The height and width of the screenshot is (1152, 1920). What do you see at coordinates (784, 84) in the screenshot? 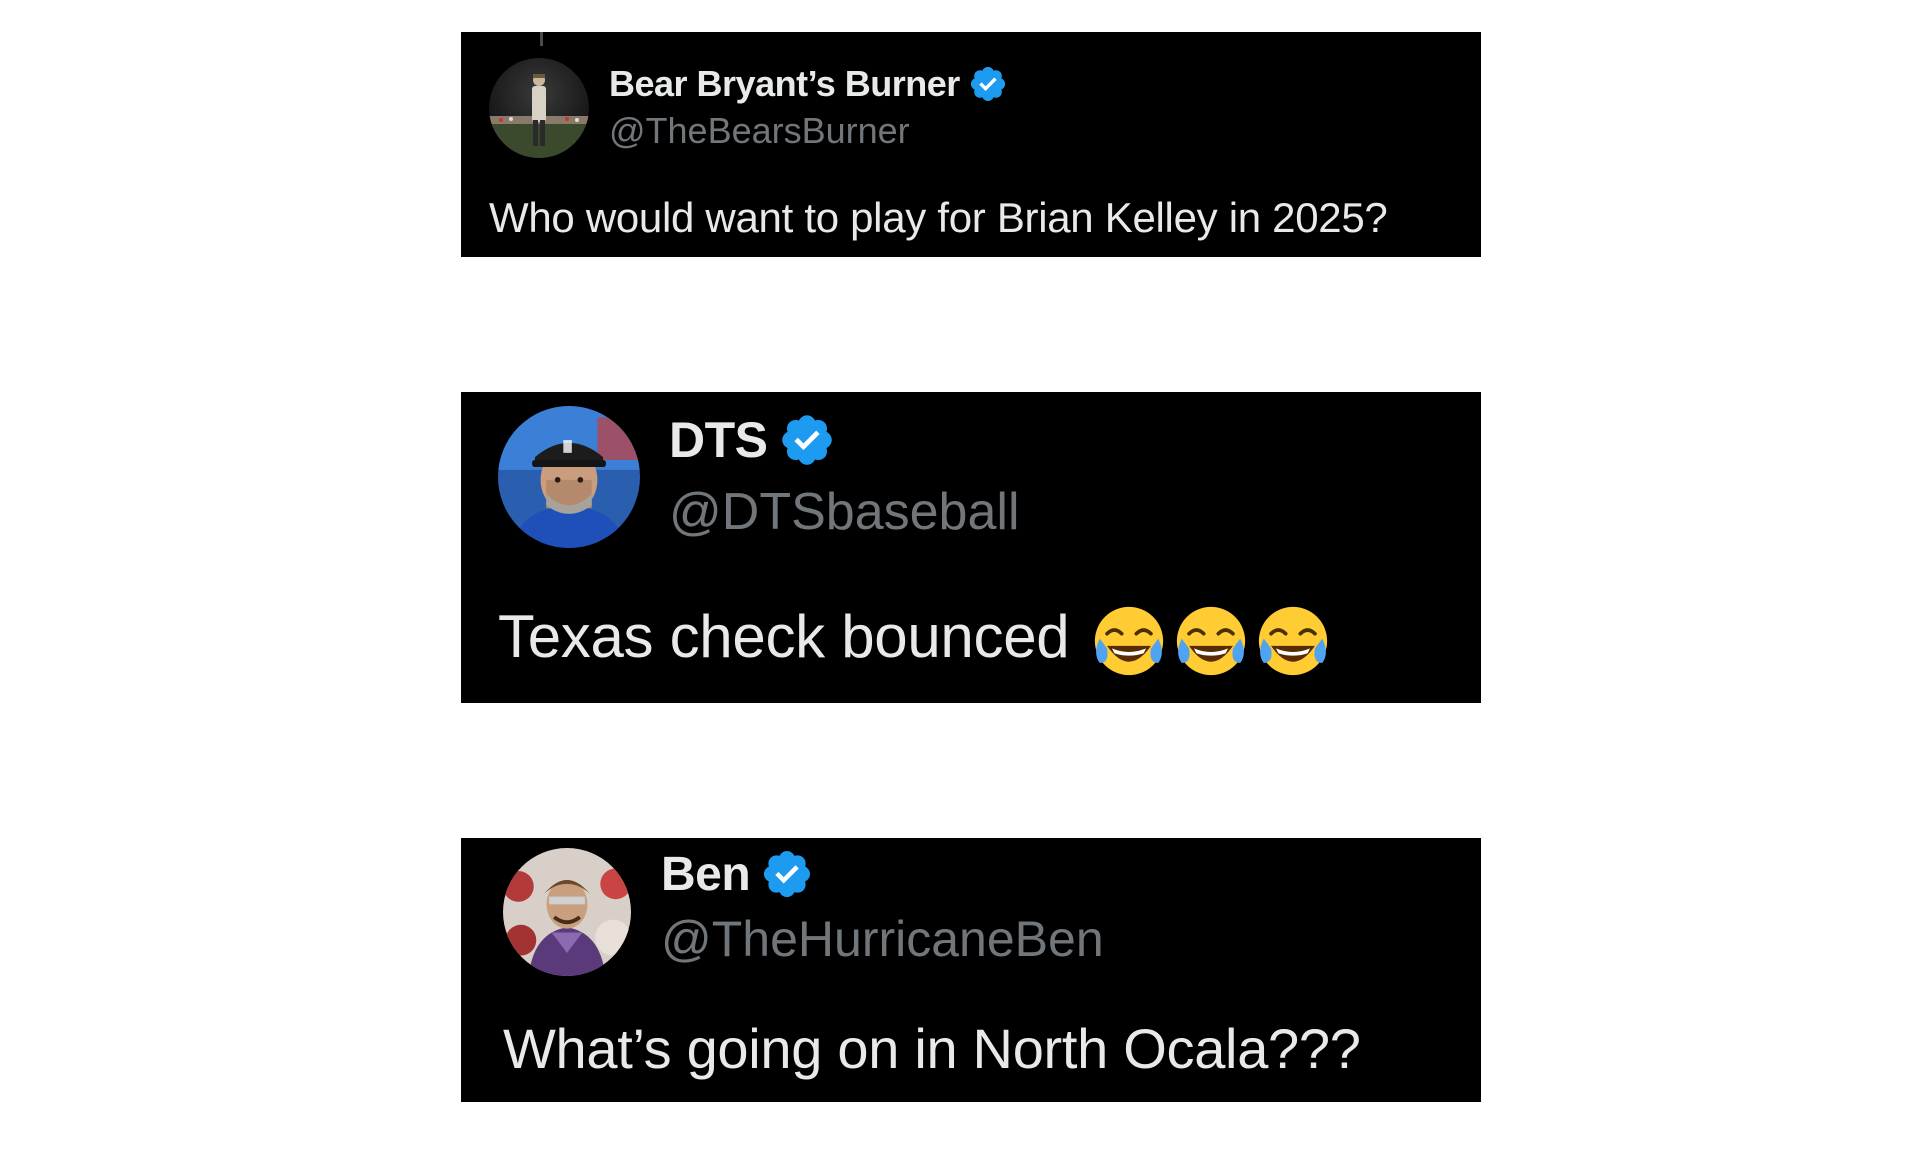
I see `display-name: Bear Bryant’s Burner` at bounding box center [784, 84].